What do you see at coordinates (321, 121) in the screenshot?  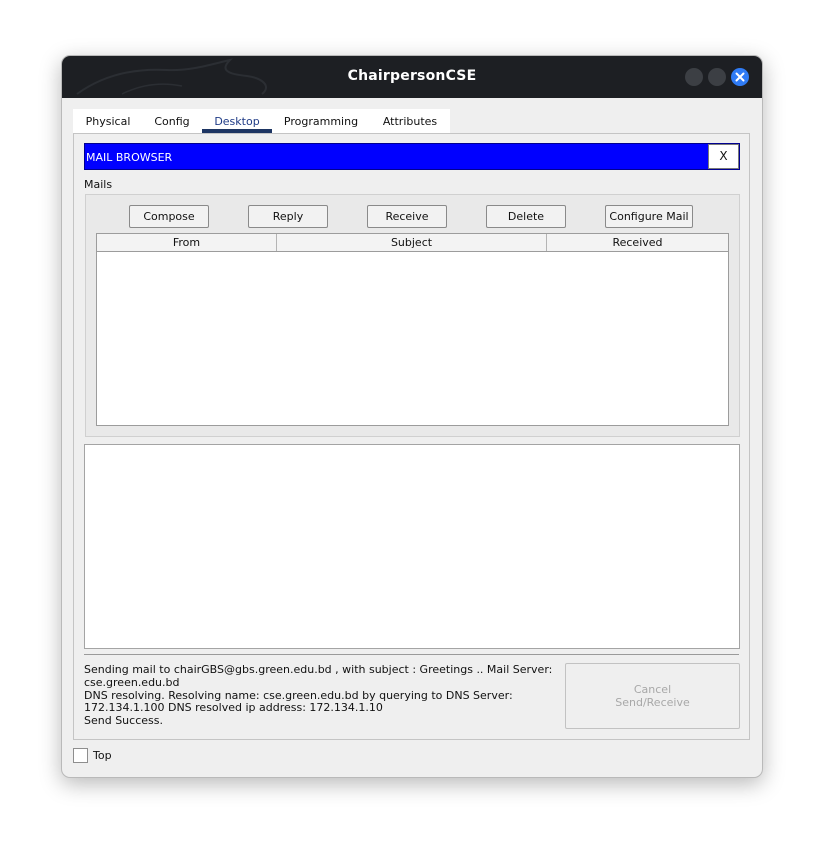 I see `tab-programming: Programming` at bounding box center [321, 121].